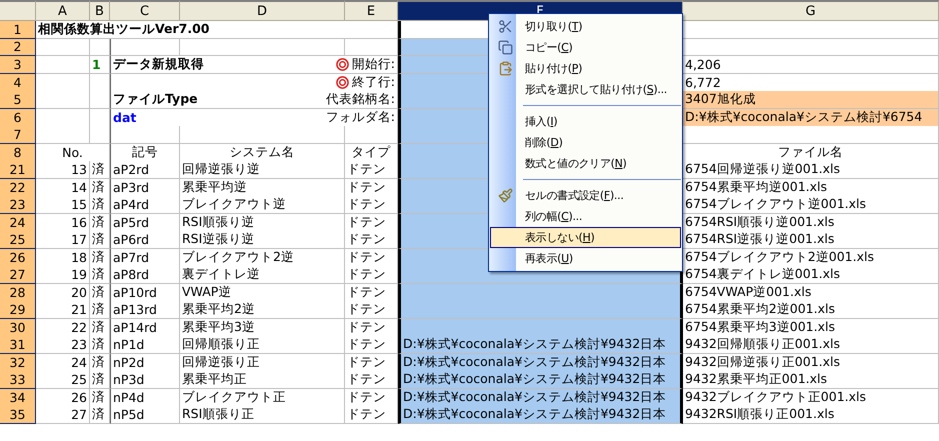  What do you see at coordinates (18, 293) in the screenshot?
I see `row-header: 28` at bounding box center [18, 293].